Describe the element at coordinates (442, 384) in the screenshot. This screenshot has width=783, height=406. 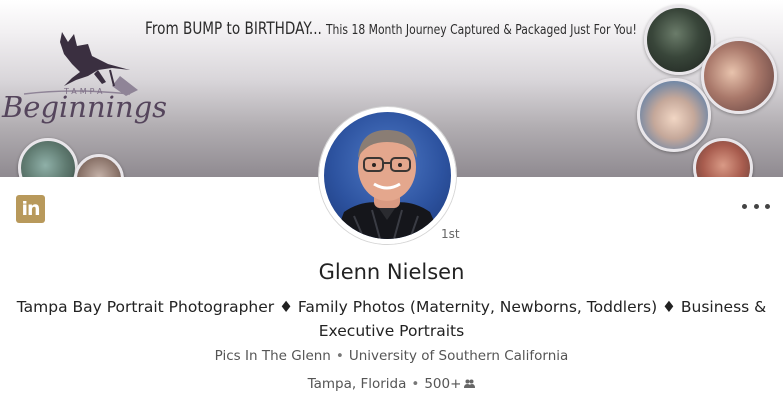
I see `connections-count: 500+` at that location.